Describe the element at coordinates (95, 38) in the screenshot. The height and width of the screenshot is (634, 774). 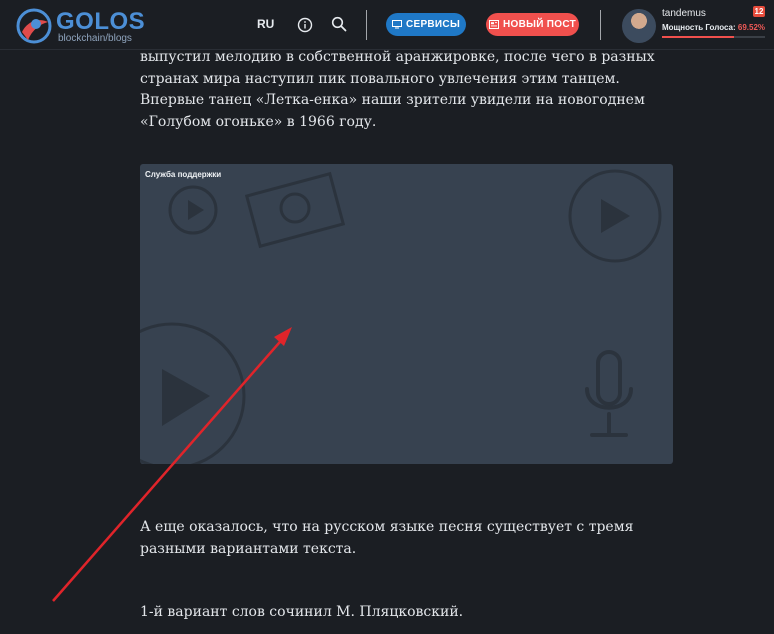
I see `brand-tagline: blockchain/blogs` at that location.